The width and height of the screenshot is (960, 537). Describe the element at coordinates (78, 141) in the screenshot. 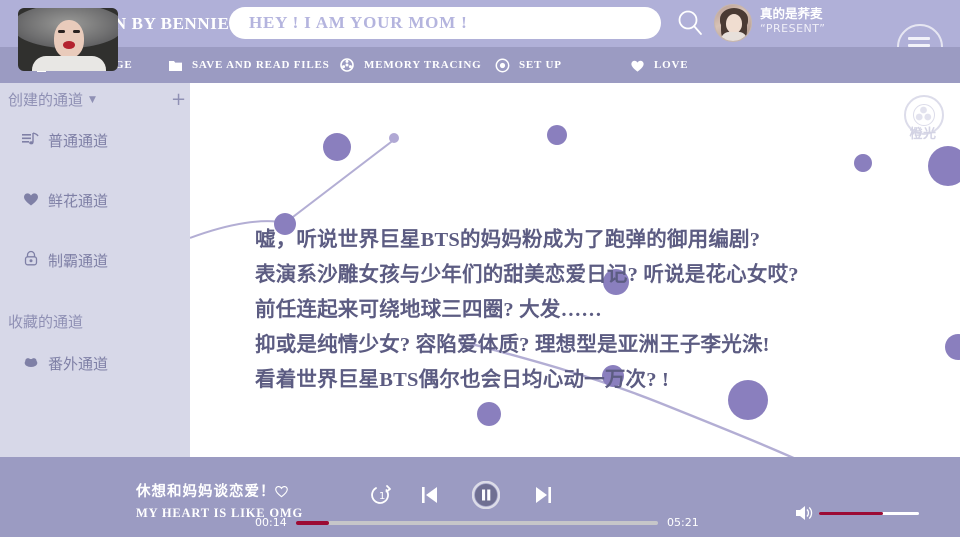

I see `sidebar-item-label: 普通通道` at that location.